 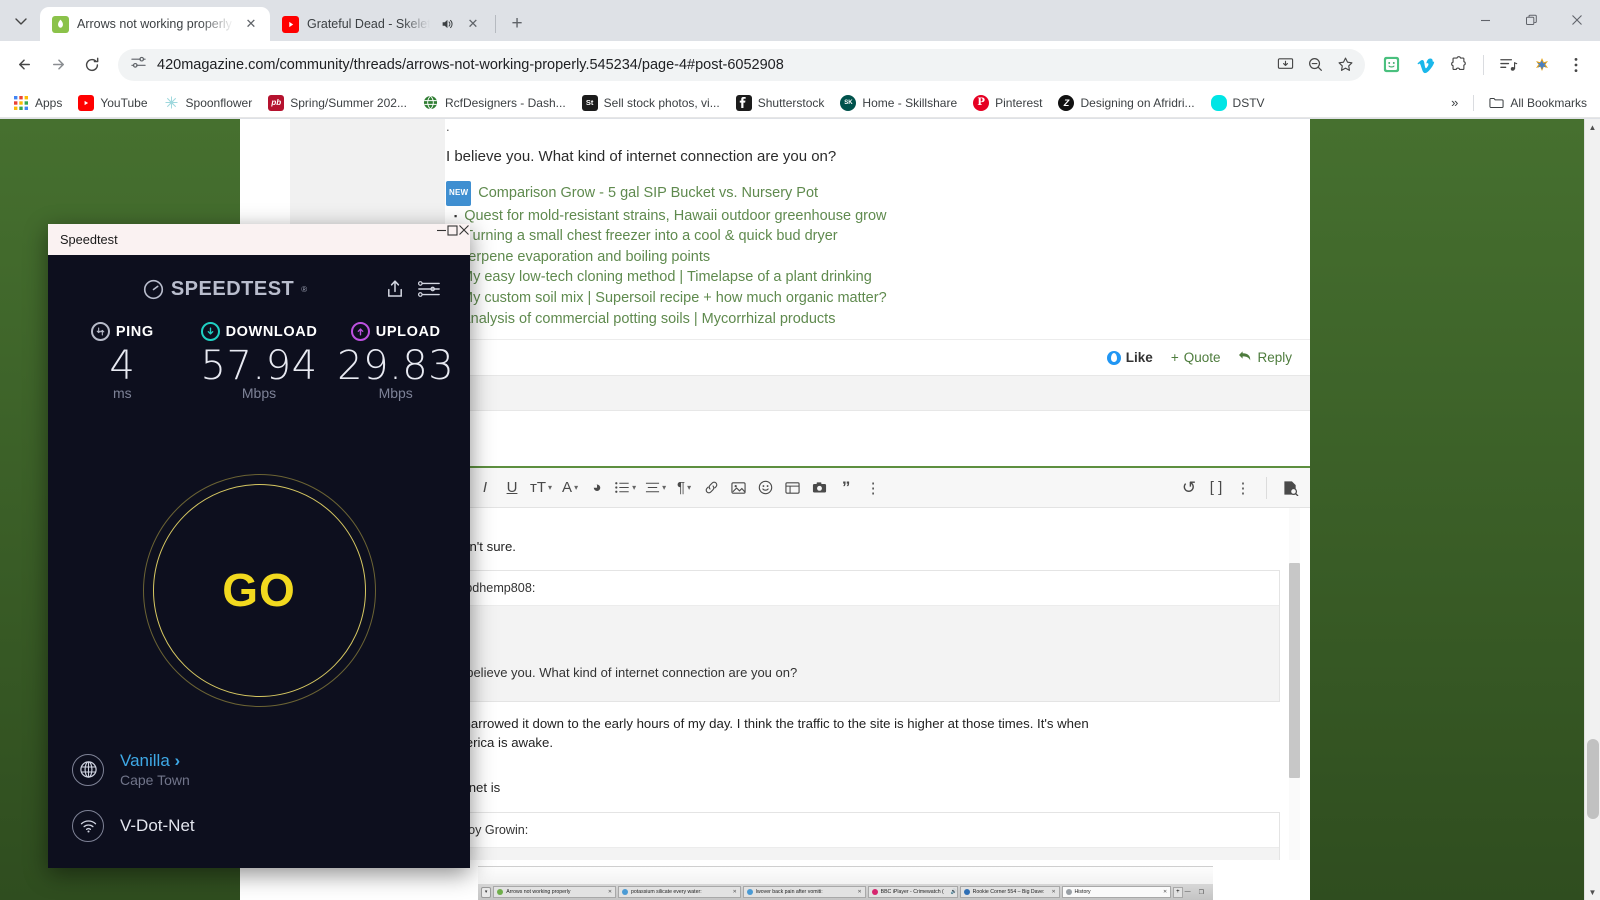 What do you see at coordinates (585, 257) in the screenshot?
I see `signature-link: Terpene evaporation and boiling points` at bounding box center [585, 257].